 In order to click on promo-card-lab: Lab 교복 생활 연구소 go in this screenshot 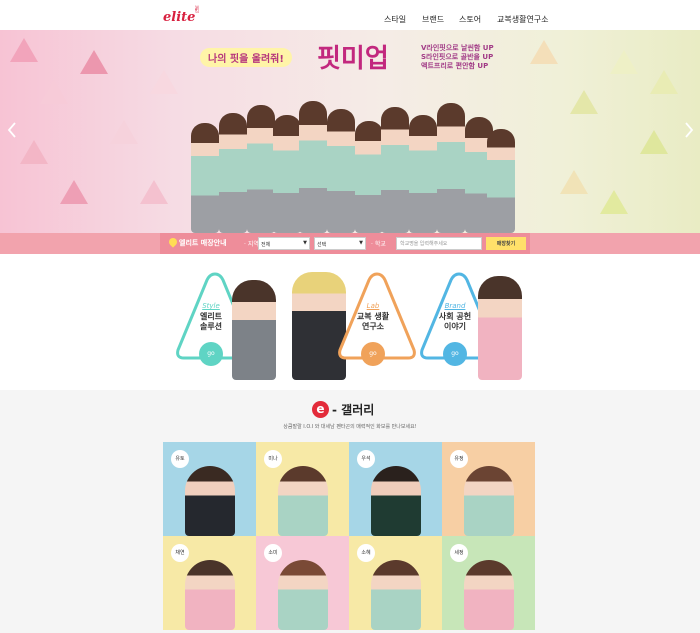, I will do `click(354, 325)`.